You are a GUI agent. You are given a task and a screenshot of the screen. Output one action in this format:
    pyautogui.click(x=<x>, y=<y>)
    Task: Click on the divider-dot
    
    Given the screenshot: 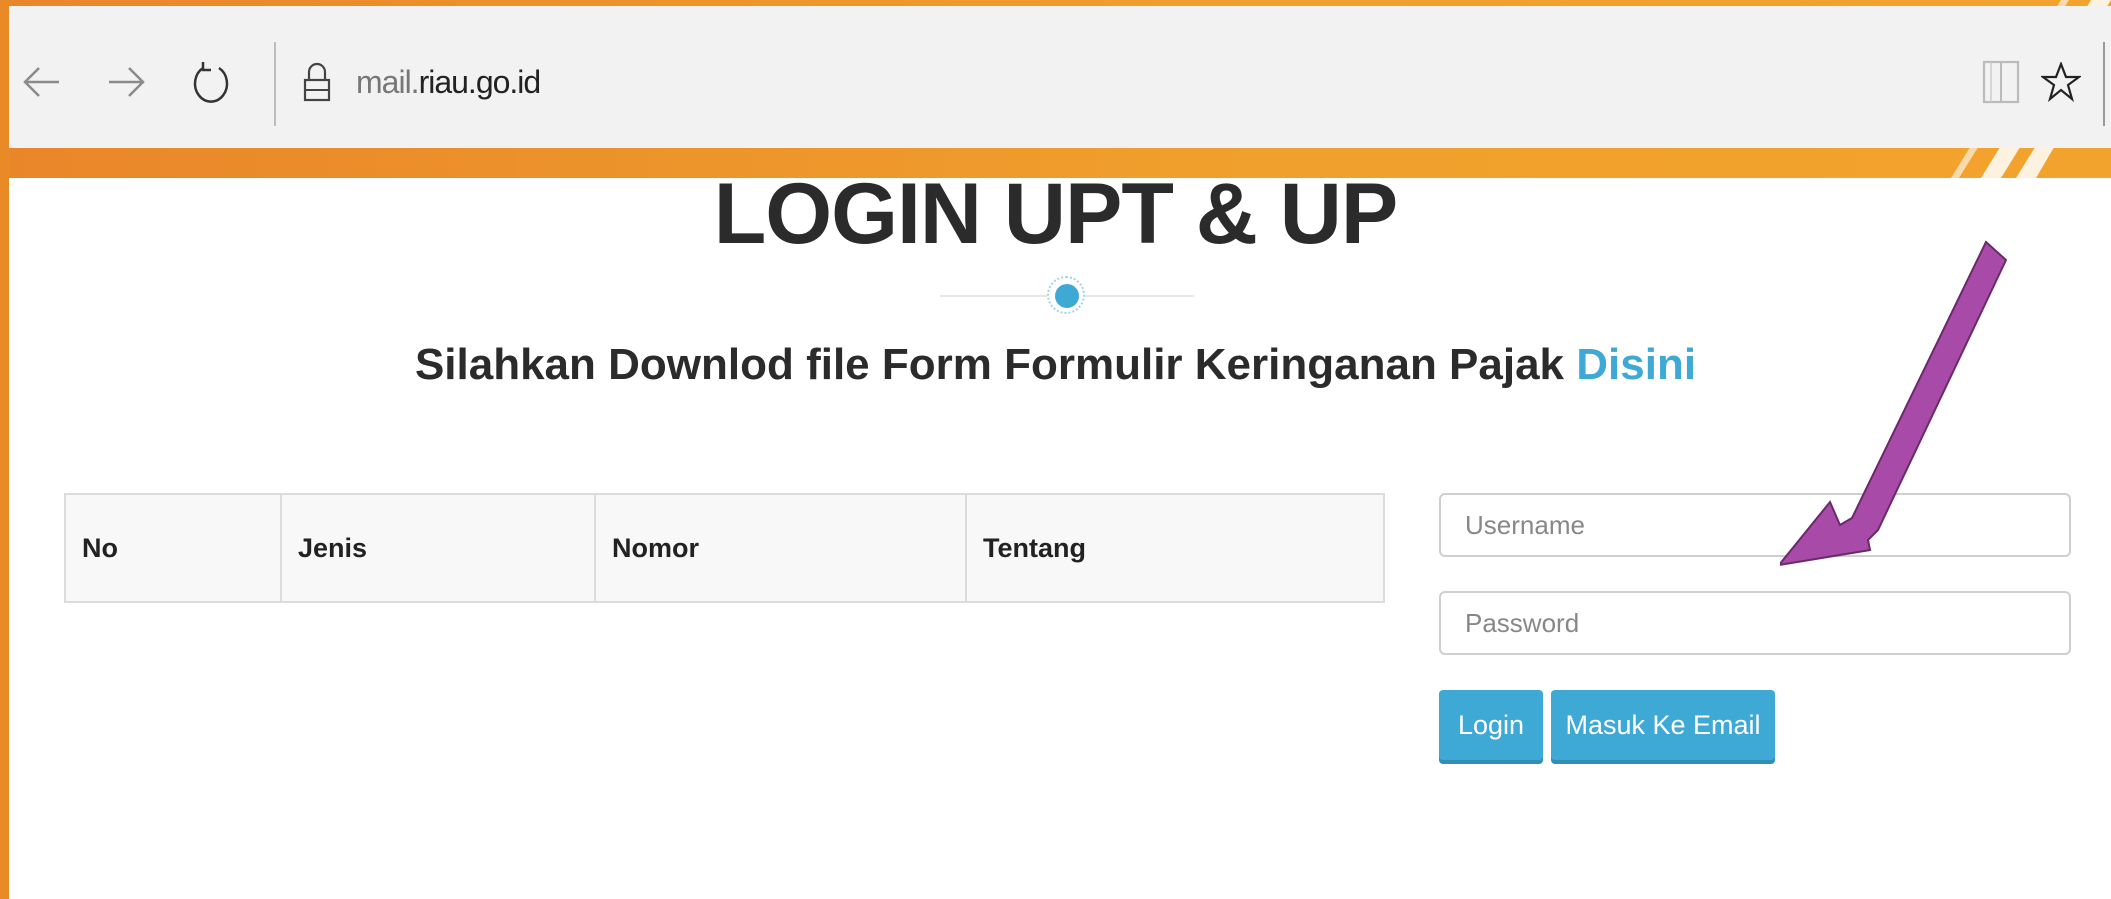 What is the action you would take?
    pyautogui.click(x=1067, y=296)
    